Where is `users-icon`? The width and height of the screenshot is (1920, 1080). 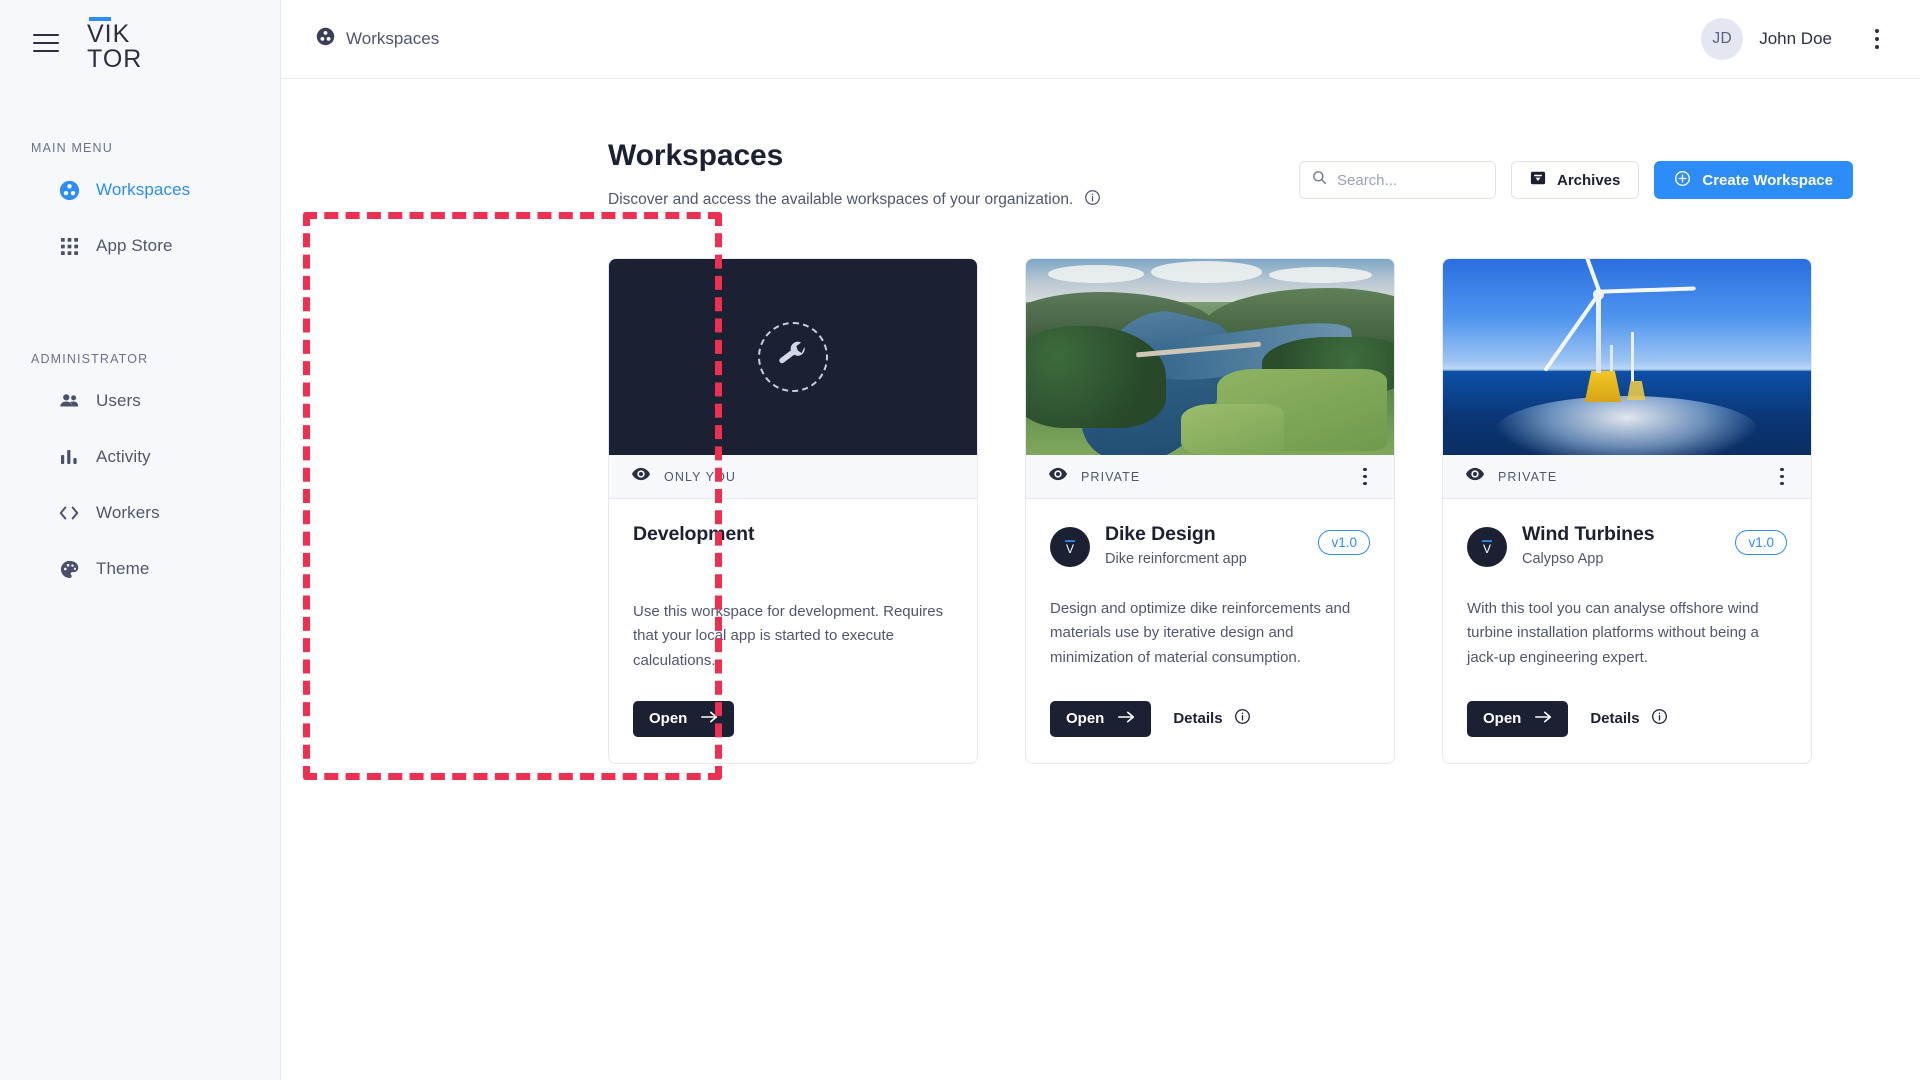
users-icon is located at coordinates (69, 401).